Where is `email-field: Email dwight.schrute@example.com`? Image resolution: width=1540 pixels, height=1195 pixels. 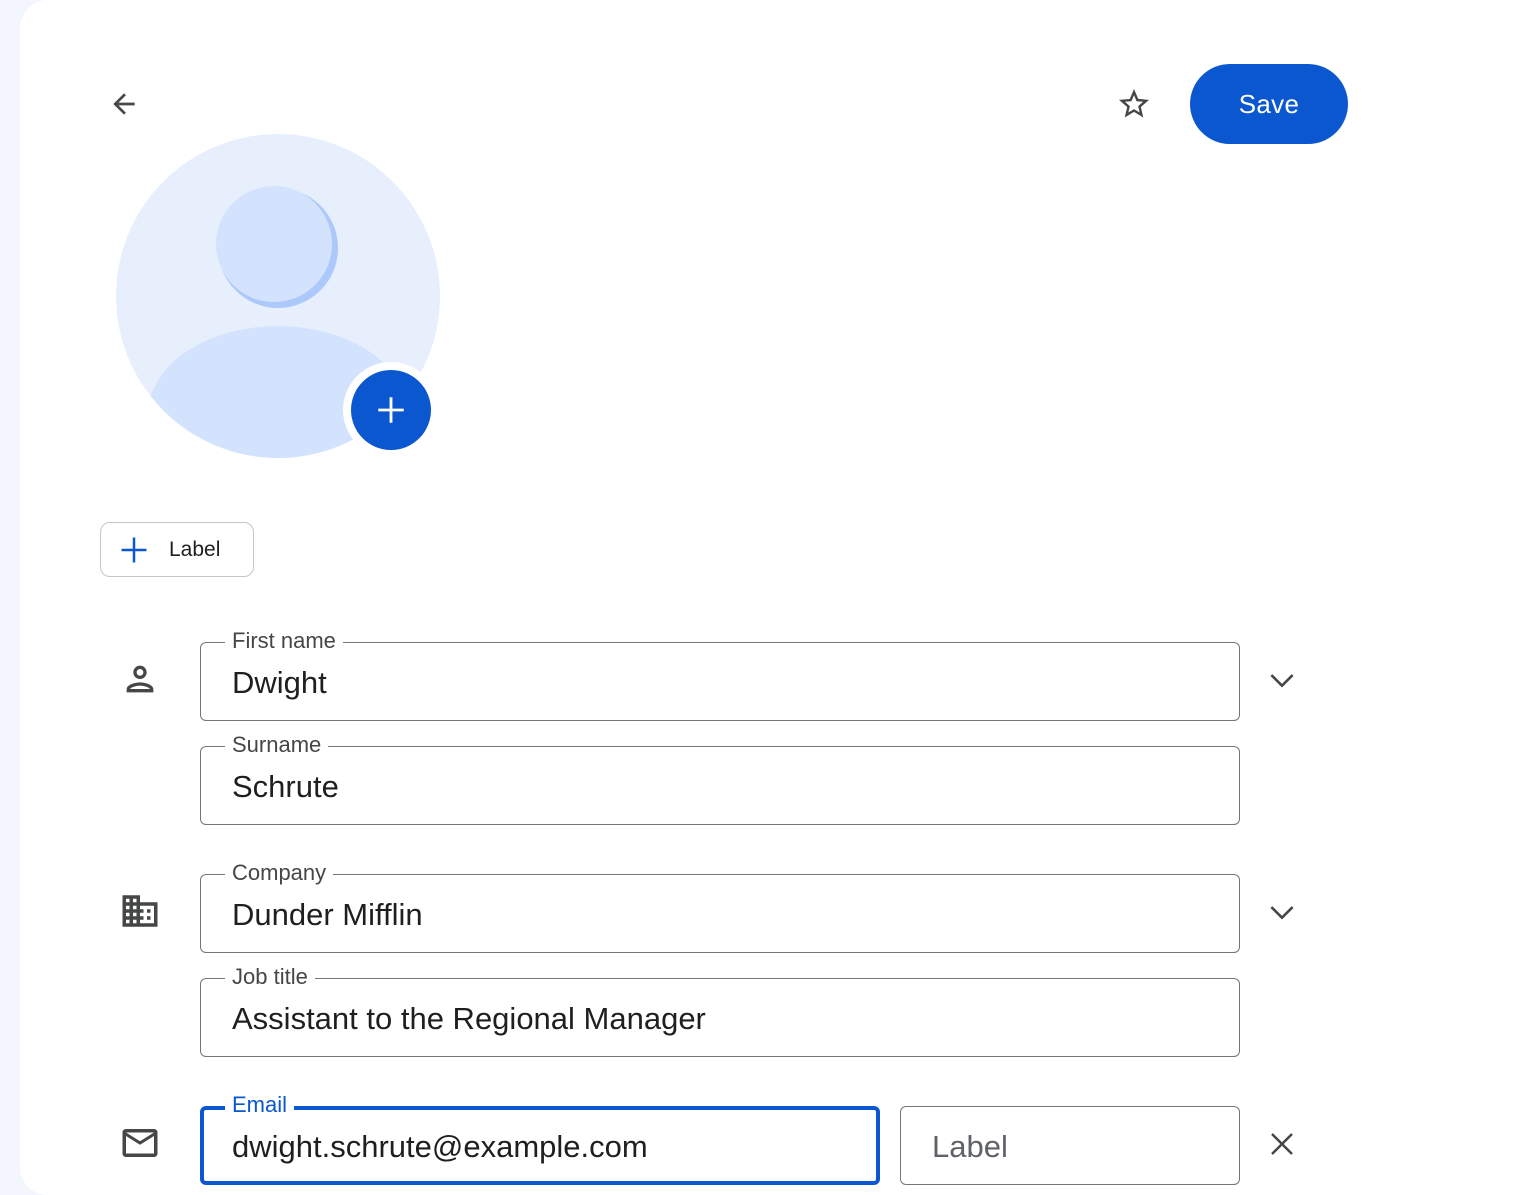
email-field: Email dwight.schrute@example.com is located at coordinates (540, 1139).